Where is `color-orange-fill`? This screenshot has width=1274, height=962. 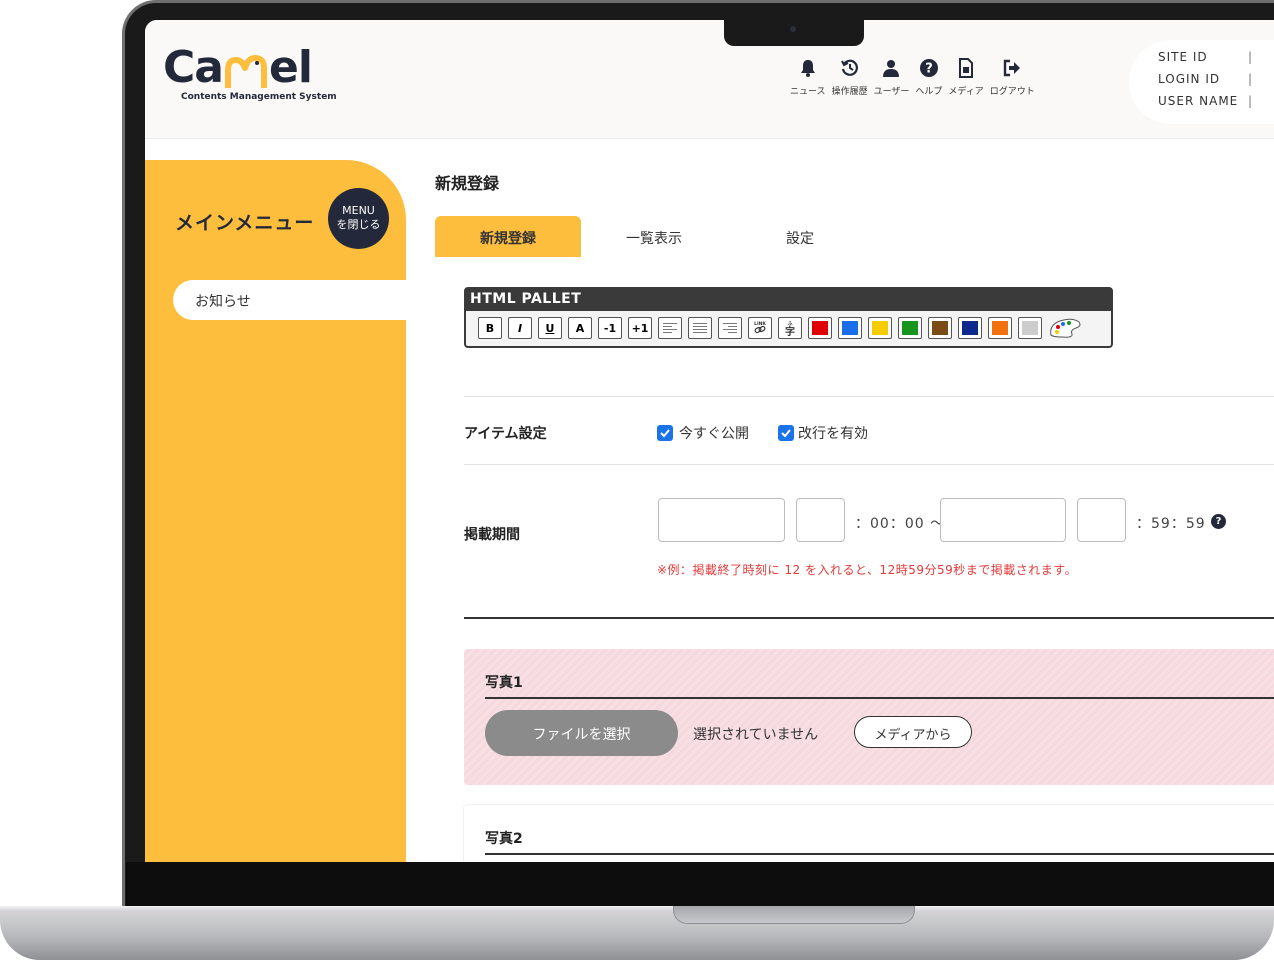 color-orange-fill is located at coordinates (1000, 328).